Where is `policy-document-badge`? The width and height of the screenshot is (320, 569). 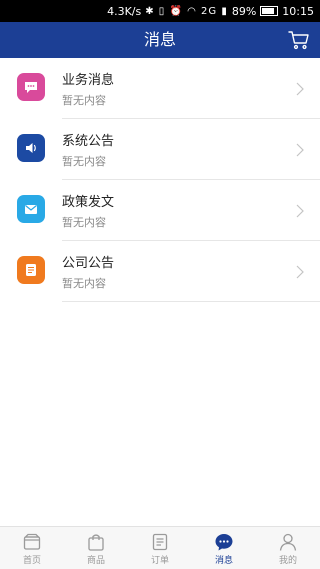
policy-document-badge is located at coordinates (31, 209).